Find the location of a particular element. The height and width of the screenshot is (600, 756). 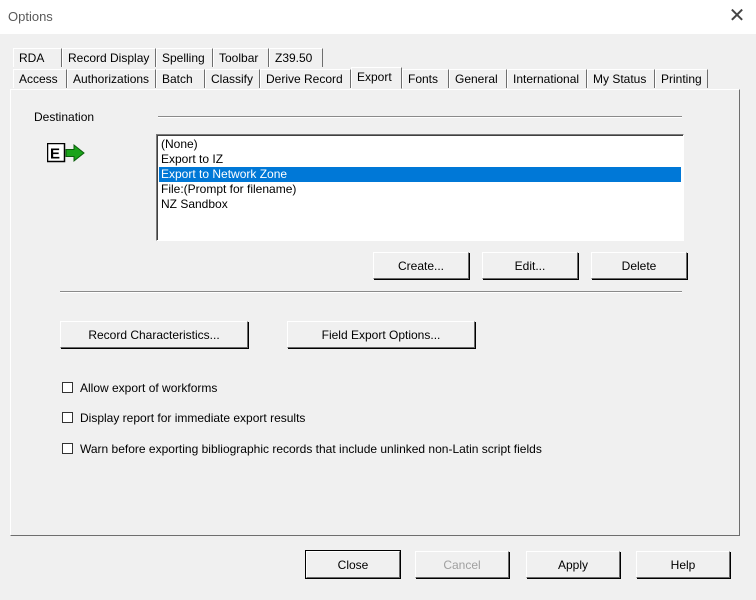

list-item: File:(Prompt for filename) is located at coordinates (420, 189).